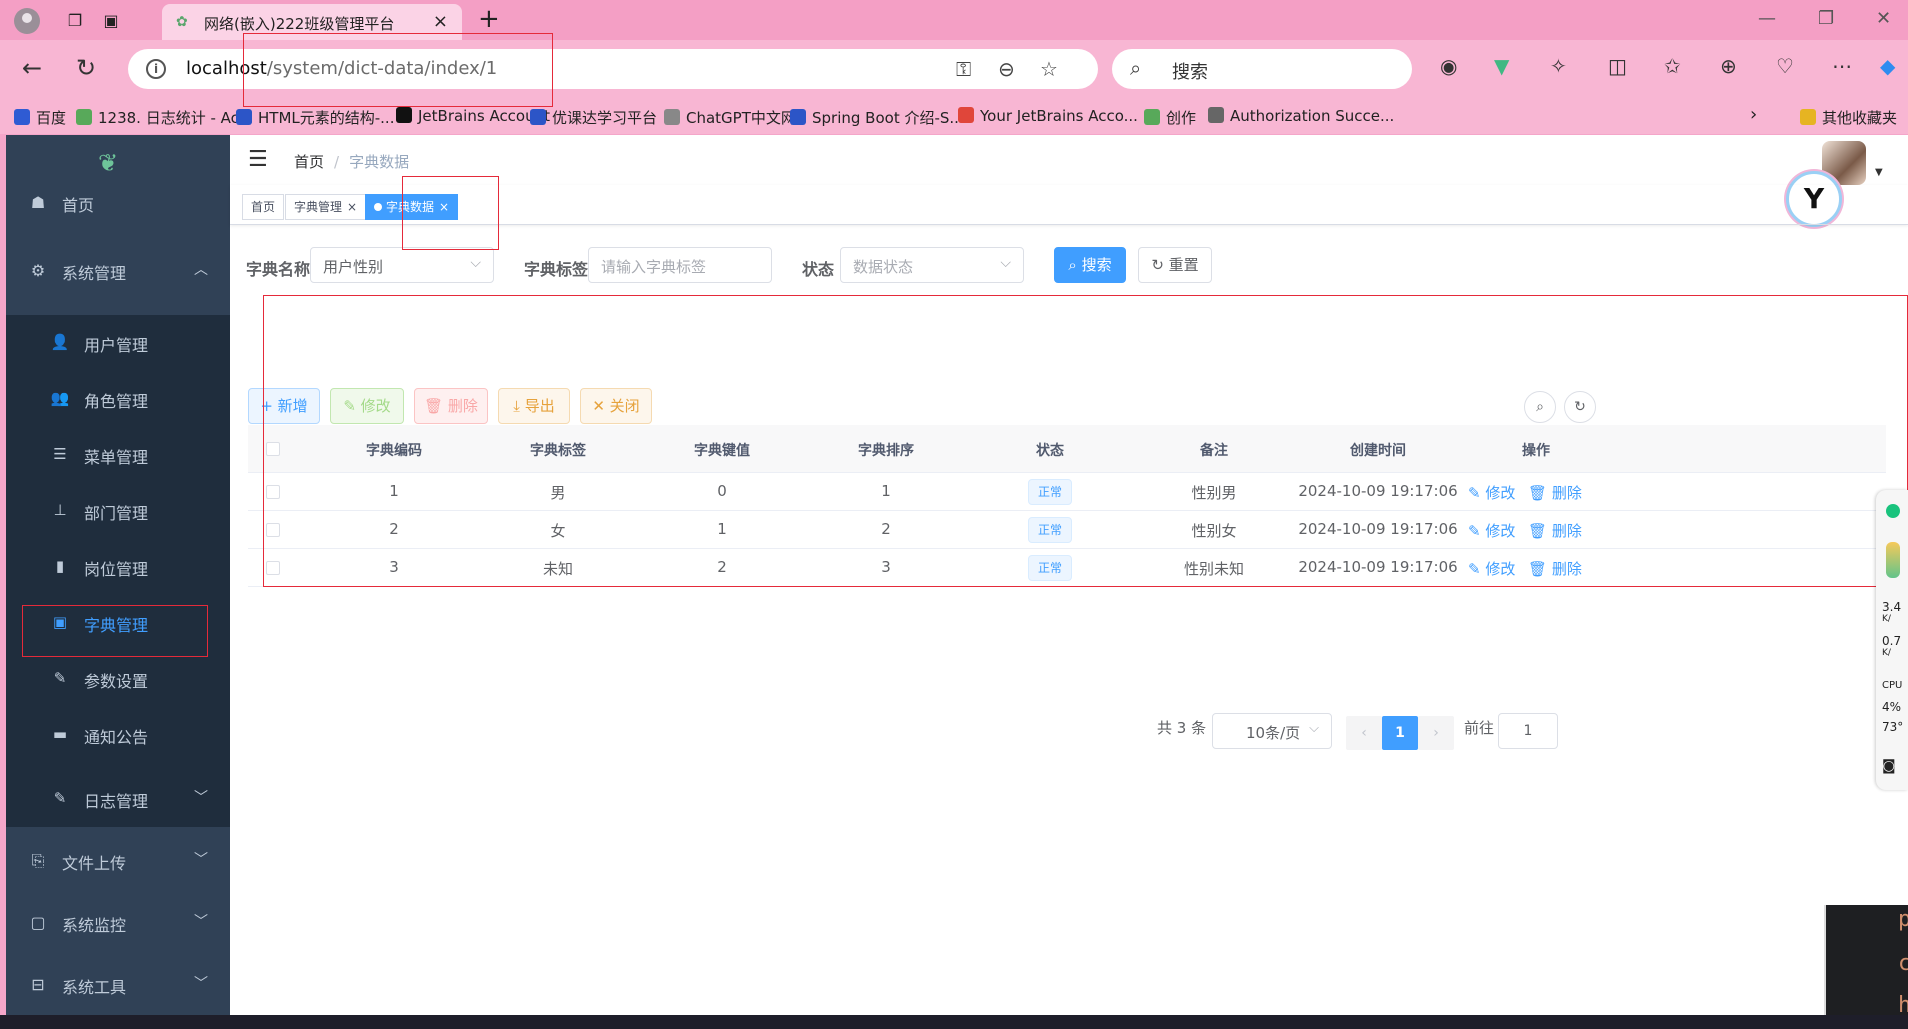  I want to click on bookmark-label: ChatGPT中文网, so click(741, 118).